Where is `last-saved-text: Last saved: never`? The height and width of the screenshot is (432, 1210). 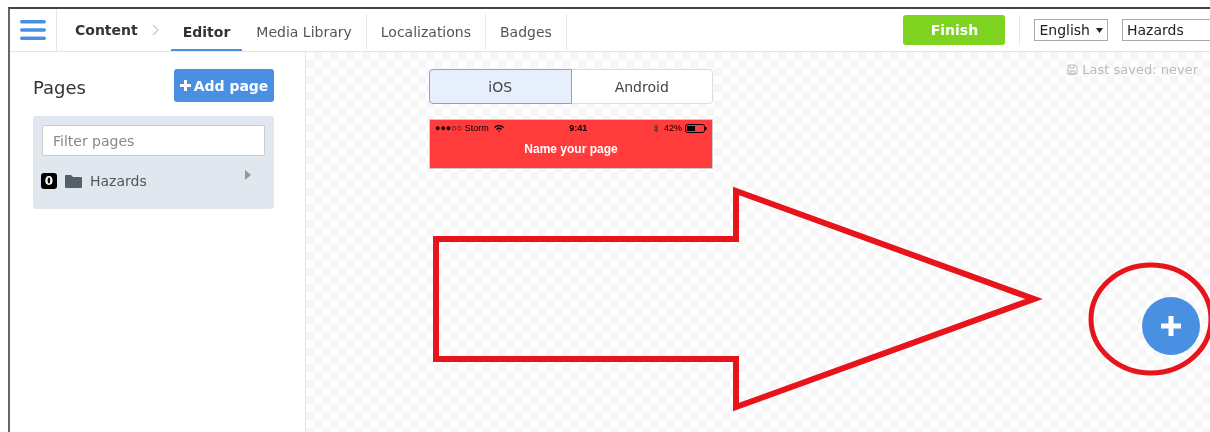 last-saved-text: Last saved: never is located at coordinates (1140, 69).